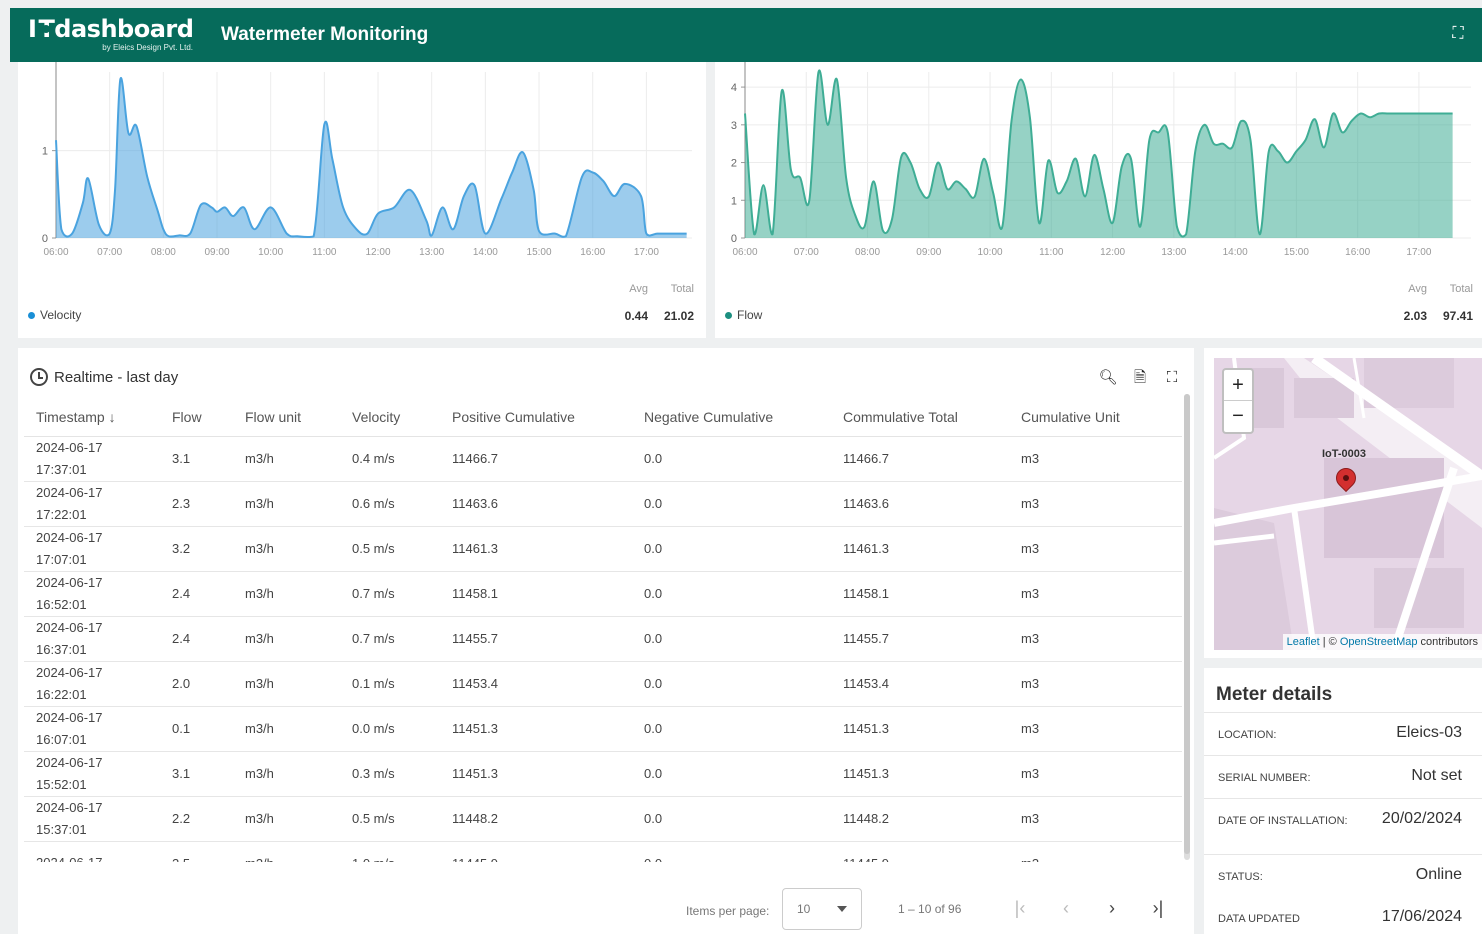  I want to click on meter-value: Not set, so click(1436, 775).